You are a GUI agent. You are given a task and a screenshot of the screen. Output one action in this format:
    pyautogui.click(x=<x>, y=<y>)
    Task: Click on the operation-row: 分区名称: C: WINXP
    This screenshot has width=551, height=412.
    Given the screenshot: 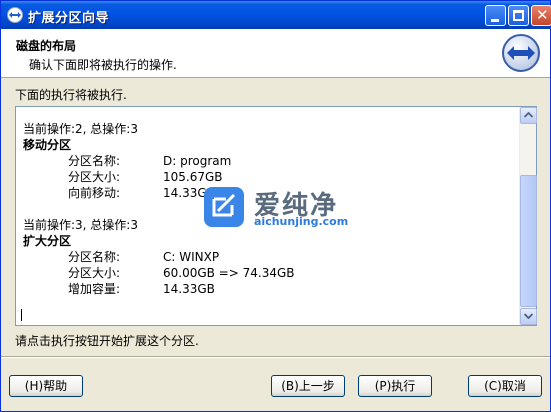 What is the action you would take?
    pyautogui.click(x=269, y=257)
    